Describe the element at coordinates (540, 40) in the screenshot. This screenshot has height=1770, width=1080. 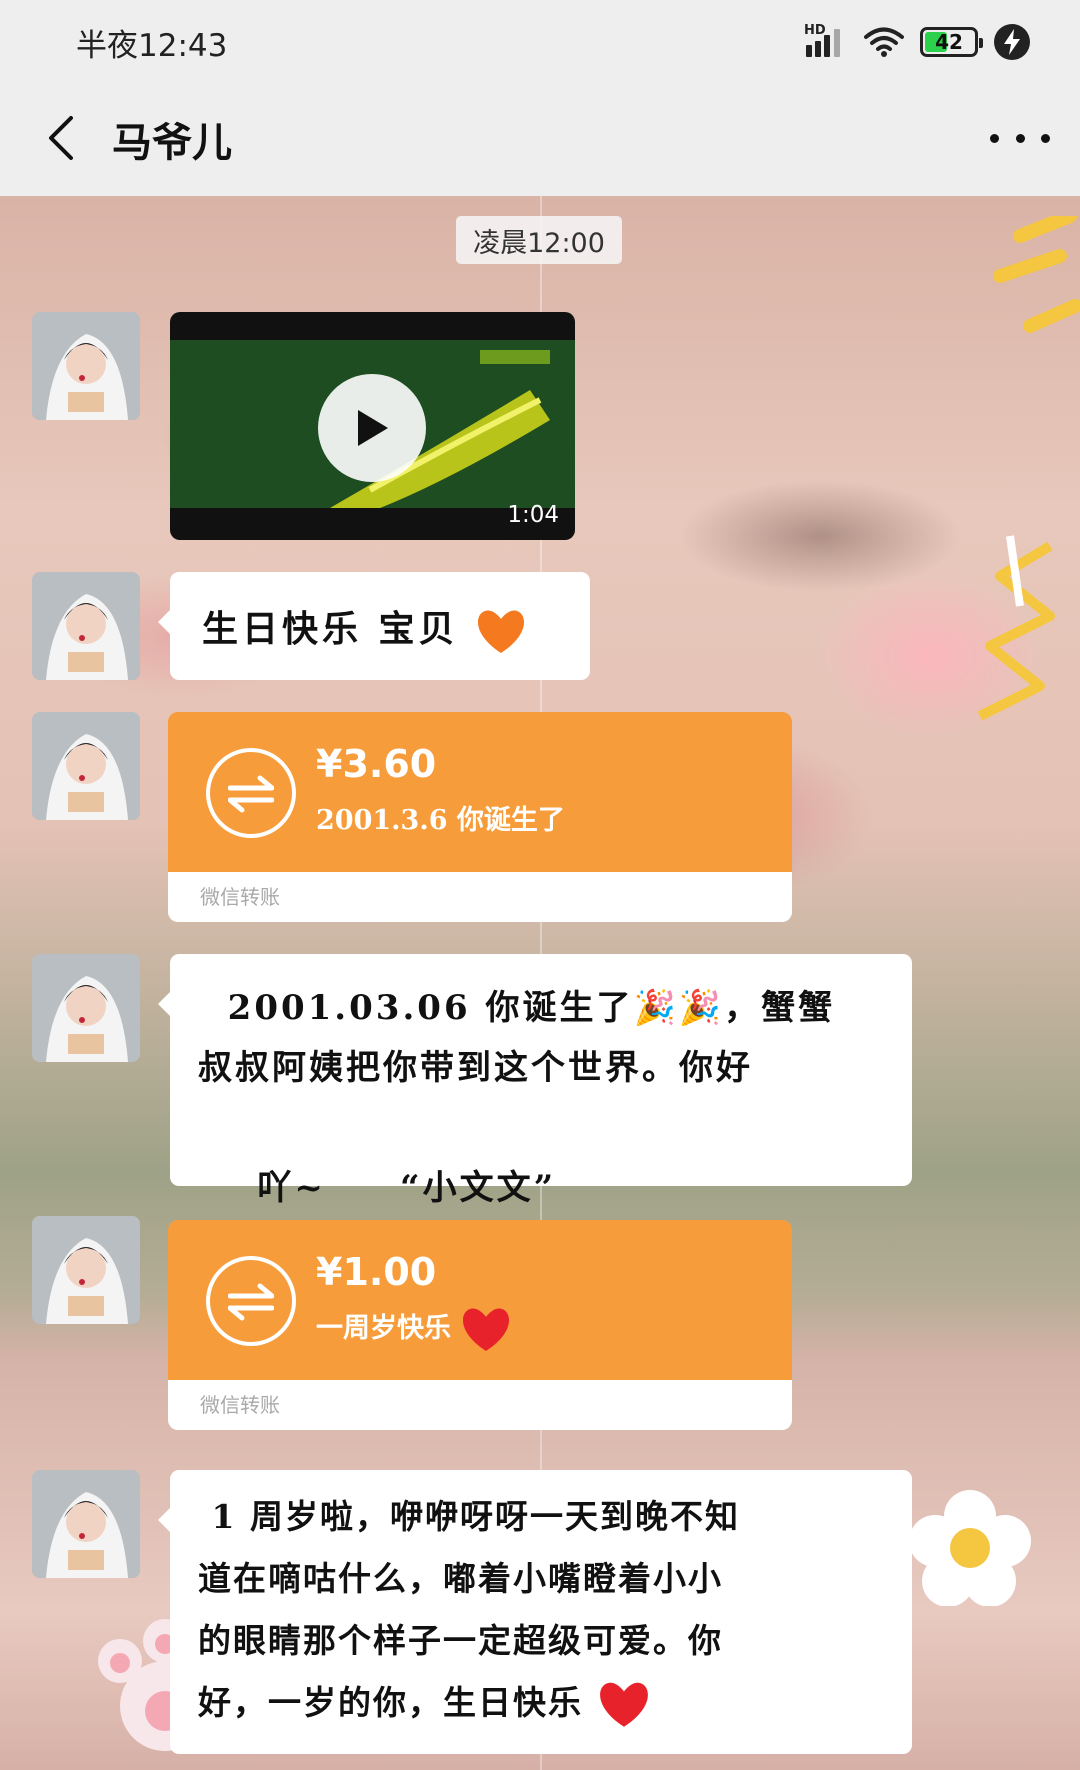
I see `status-bar: 半夜12:43 HD 42` at that location.